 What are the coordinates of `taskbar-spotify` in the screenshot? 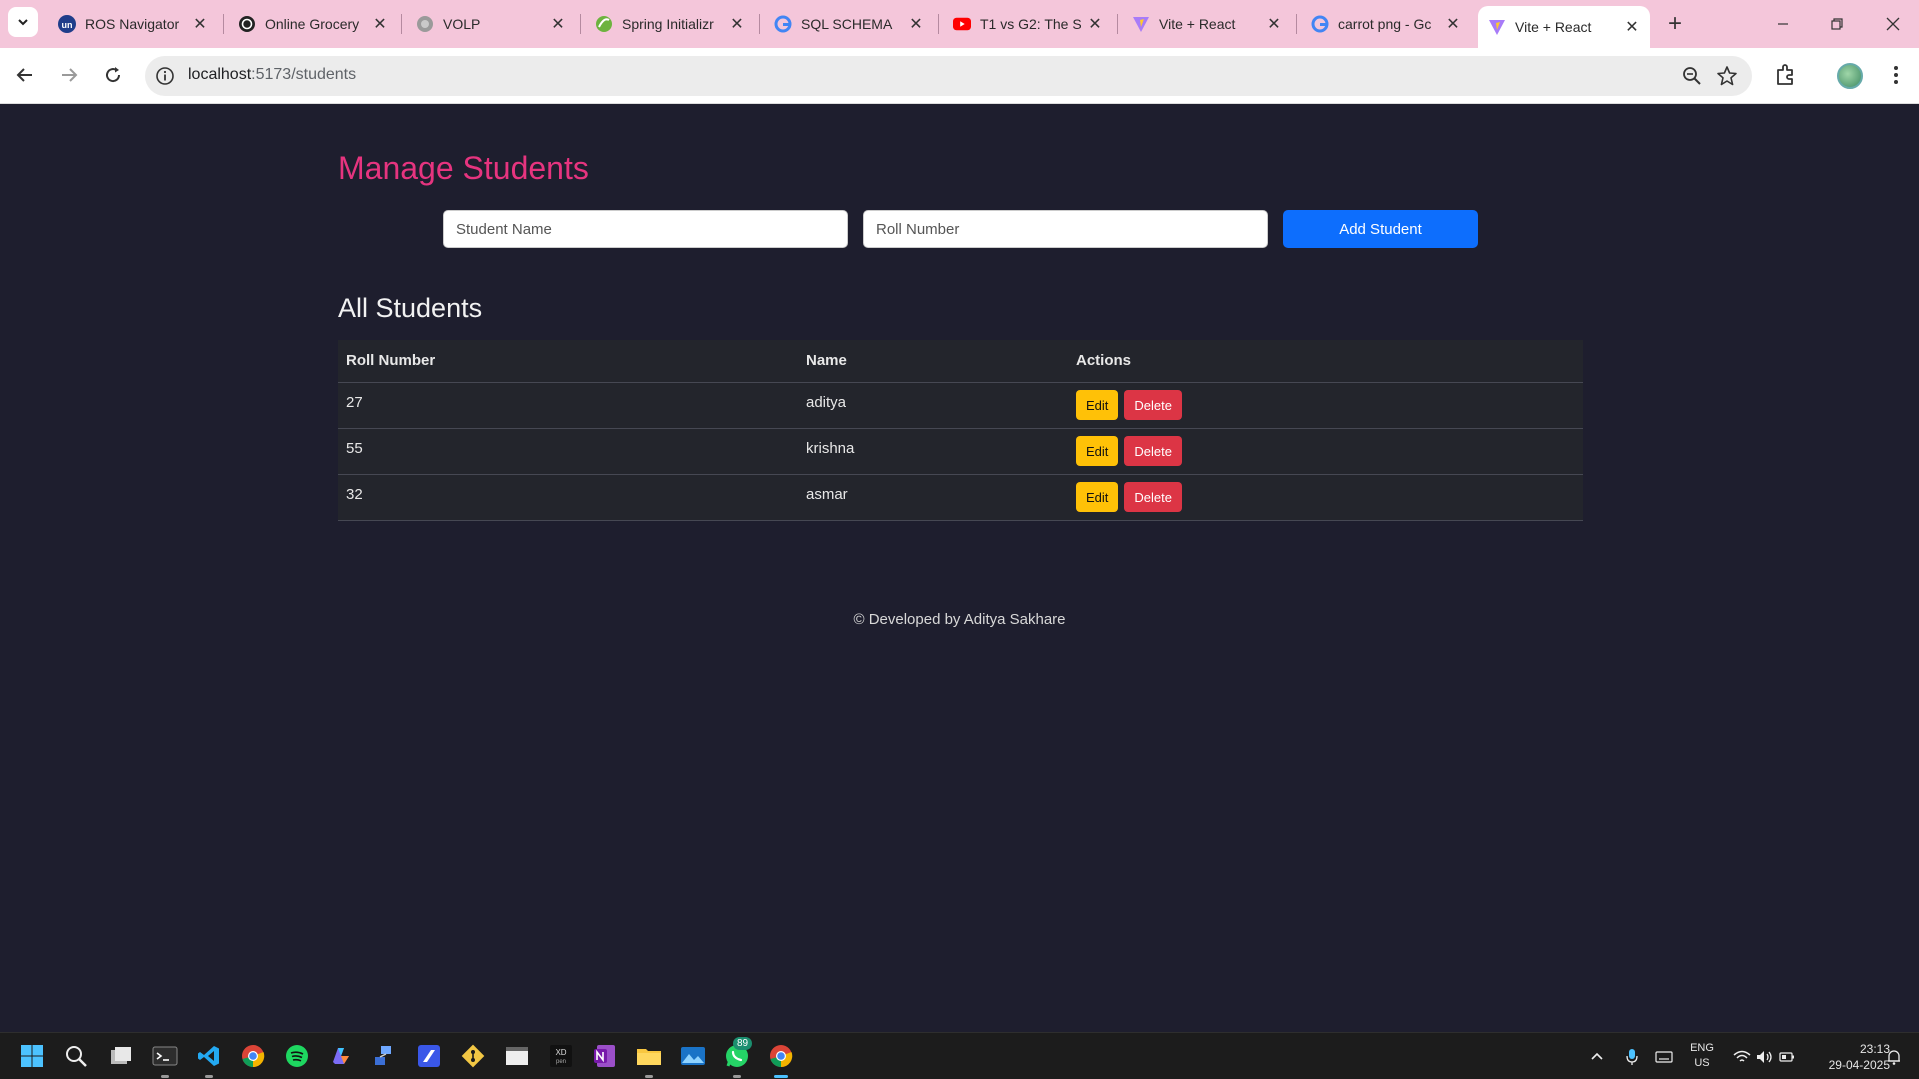 It's located at (297, 1056).